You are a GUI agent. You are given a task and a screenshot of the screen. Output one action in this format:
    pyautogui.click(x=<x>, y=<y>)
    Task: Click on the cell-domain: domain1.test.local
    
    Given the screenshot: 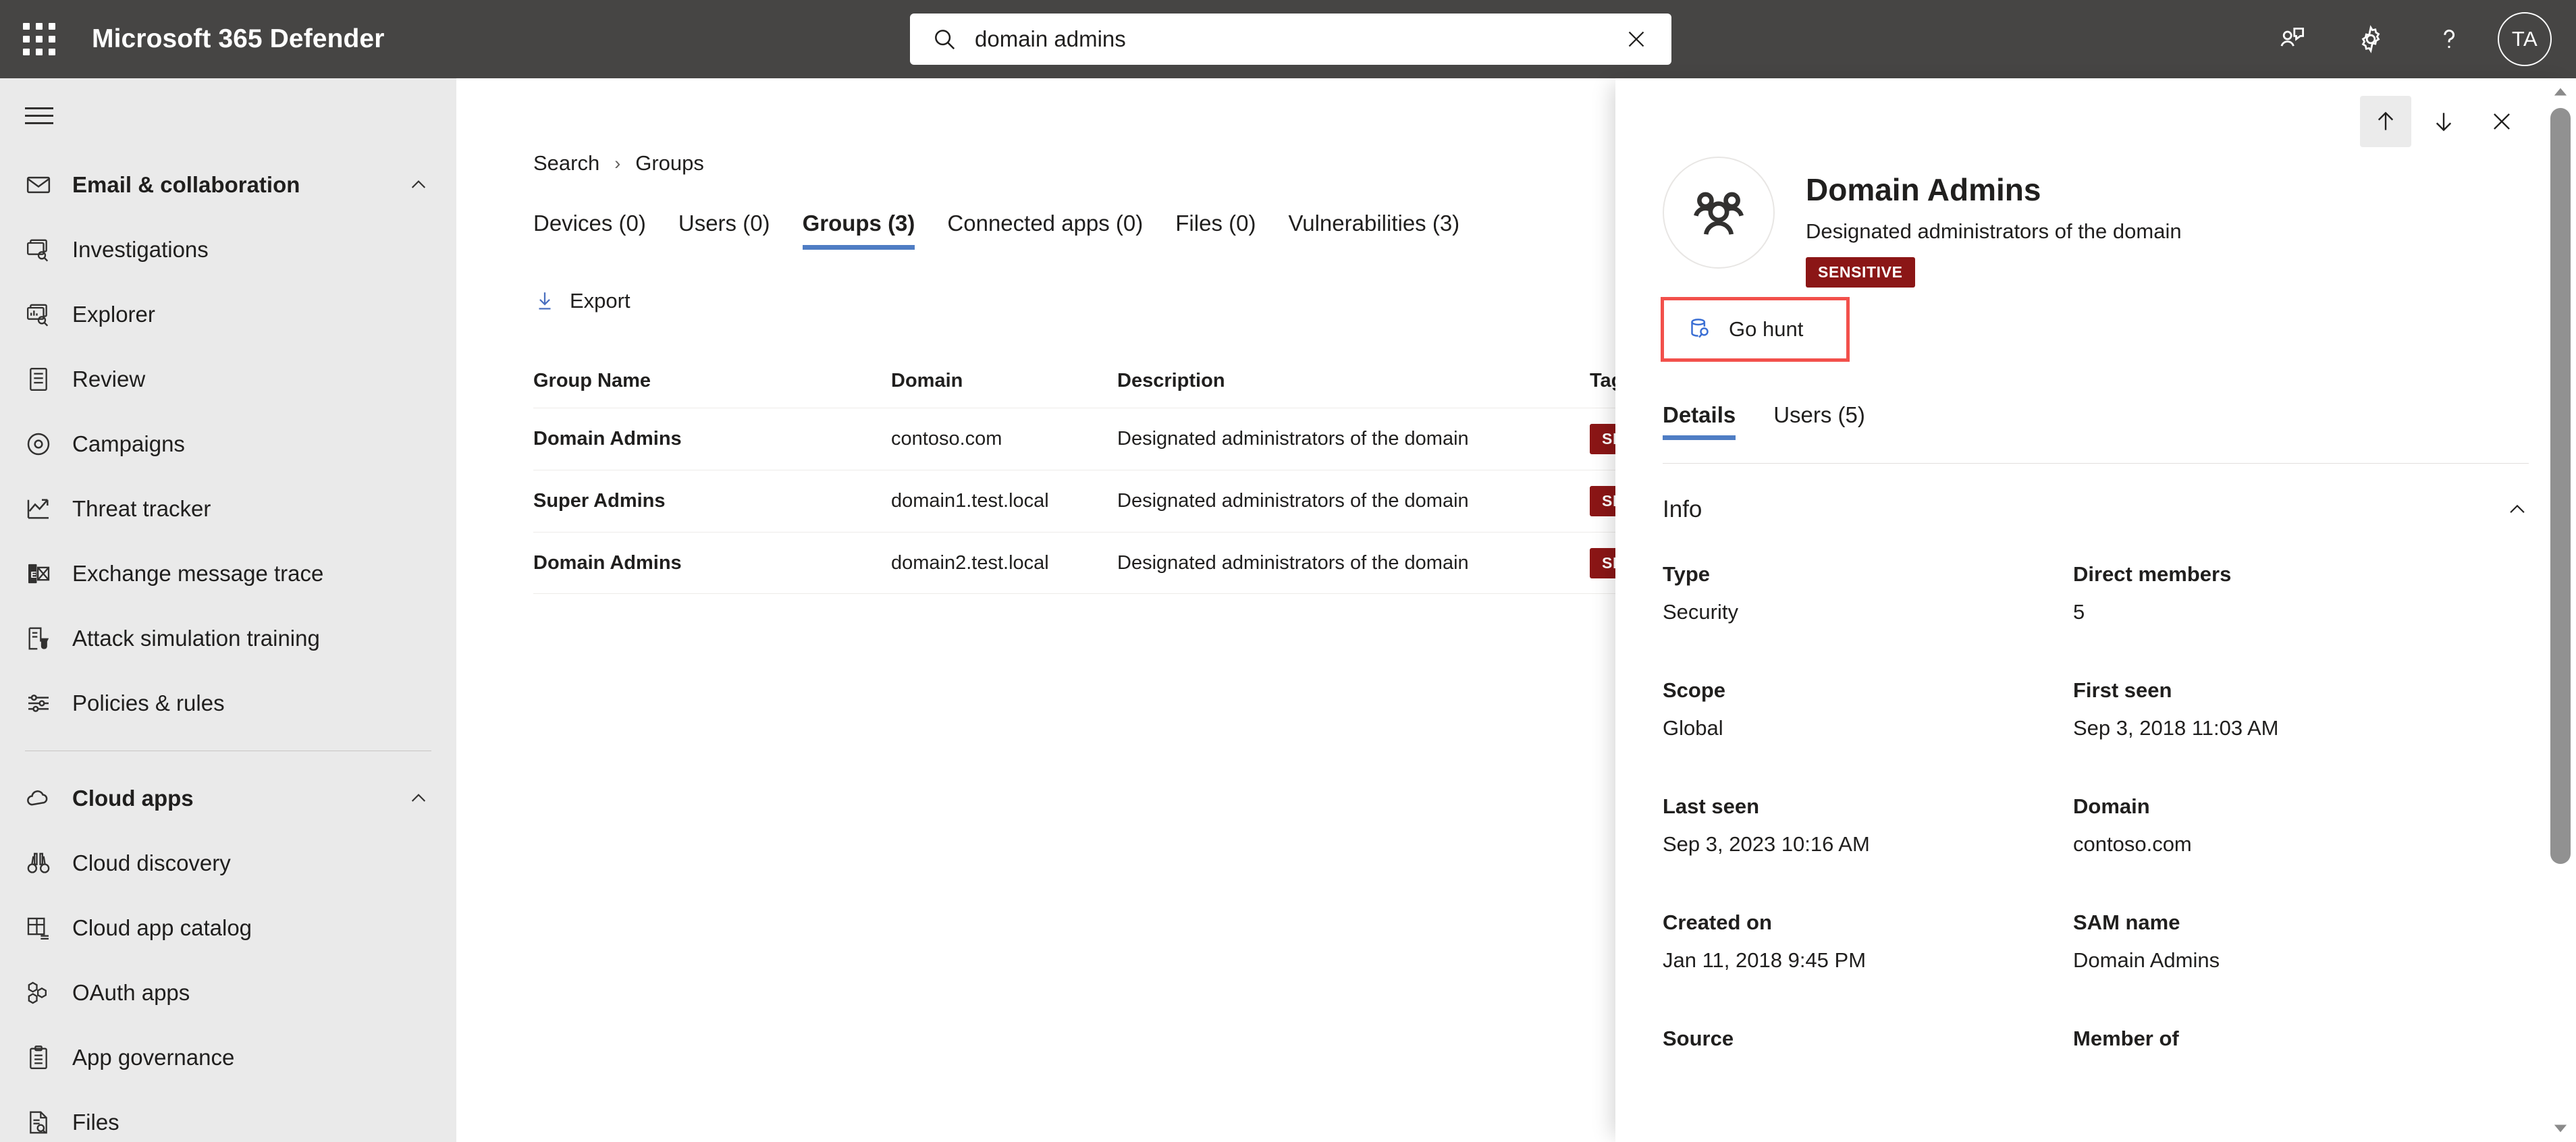 What is the action you would take?
    pyautogui.click(x=970, y=501)
    